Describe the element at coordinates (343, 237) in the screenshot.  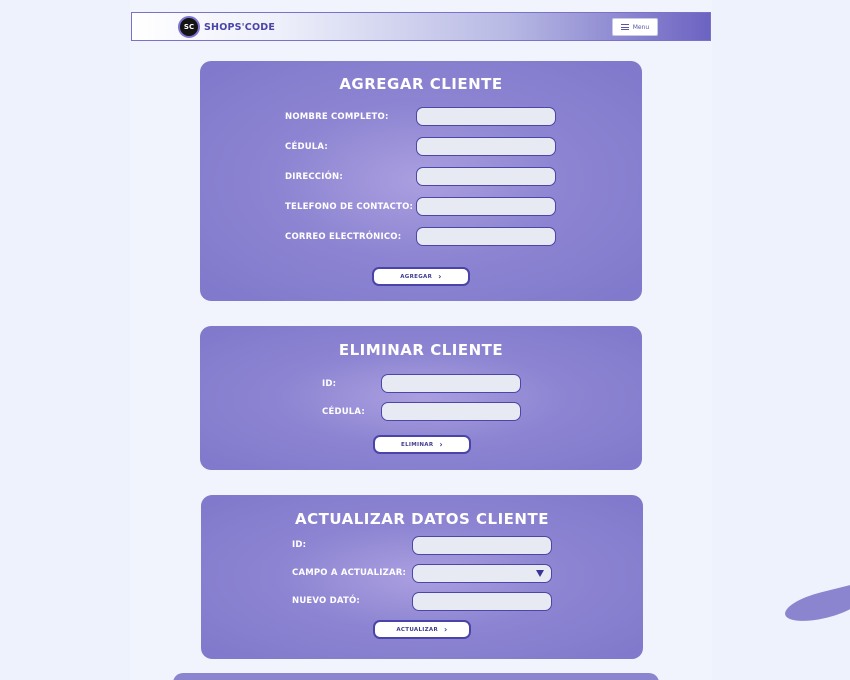
I see `email-label: CORREO ELECTRÓNICO:` at that location.